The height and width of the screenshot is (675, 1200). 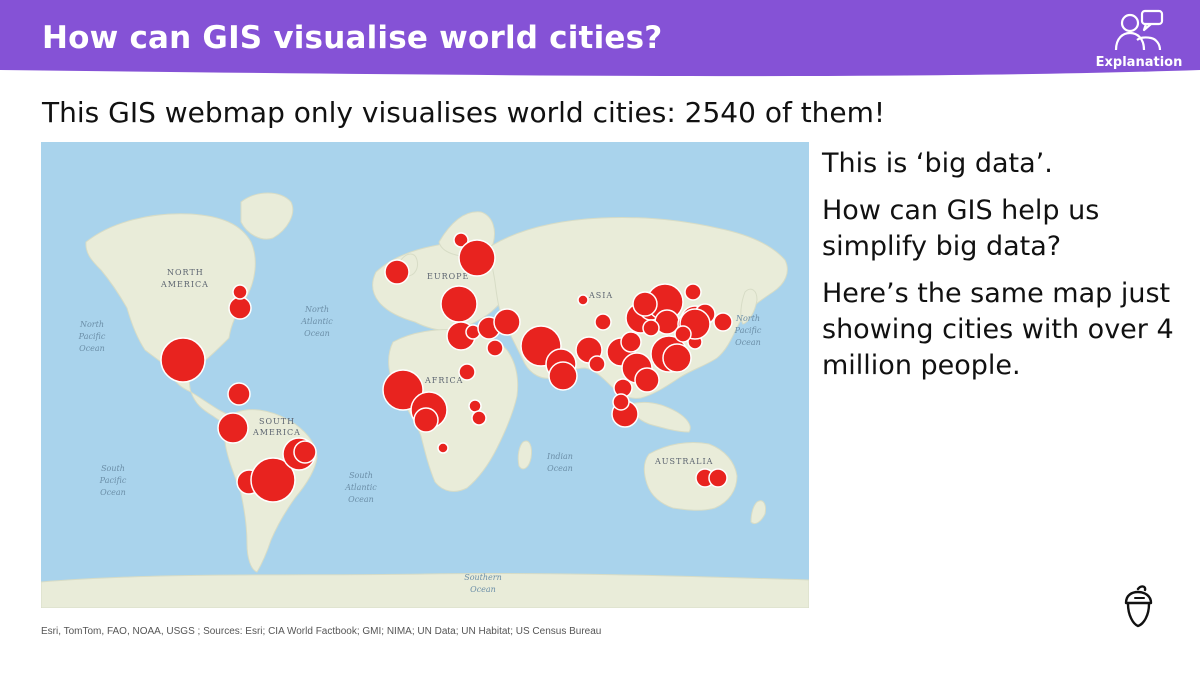 I want to click on slide-title: How can GIS visualise world cities?, so click(x=352, y=38).